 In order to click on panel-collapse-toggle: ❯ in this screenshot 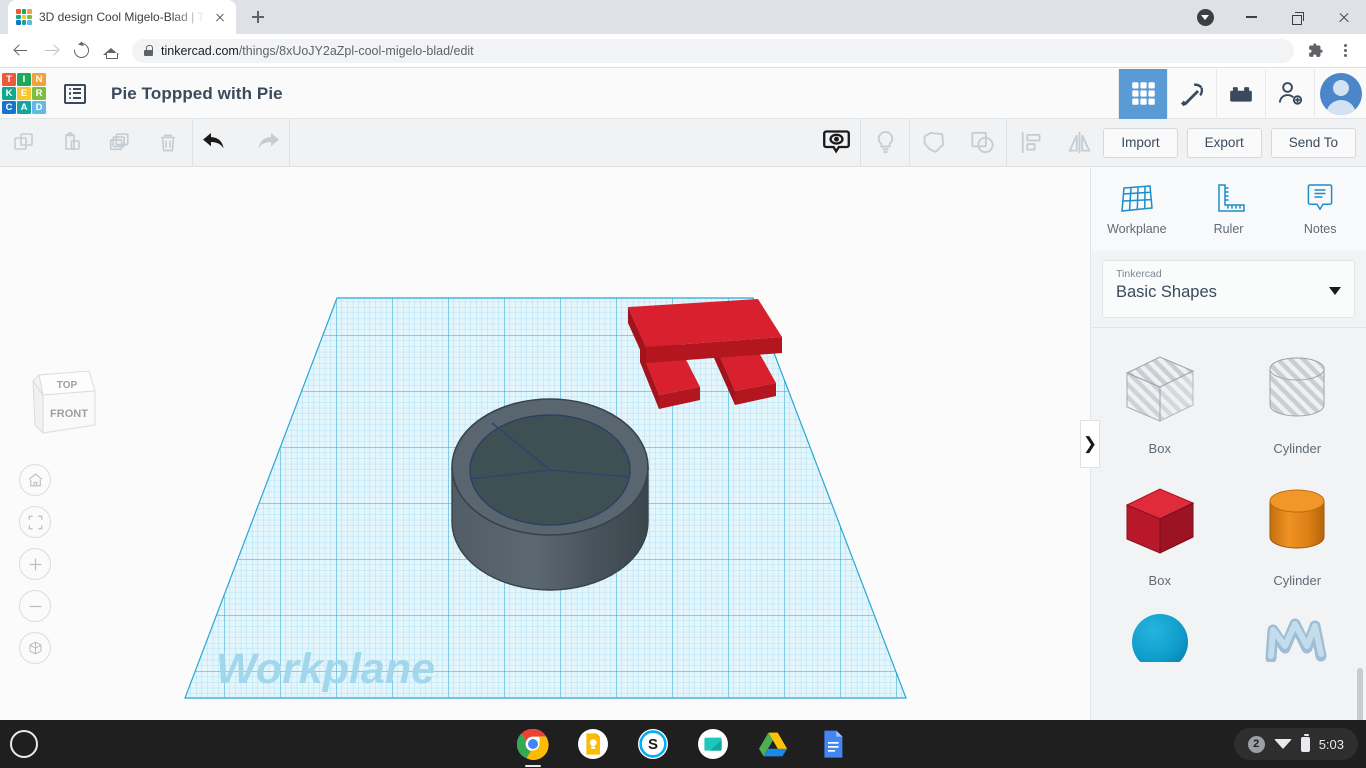, I will do `click(1090, 444)`.